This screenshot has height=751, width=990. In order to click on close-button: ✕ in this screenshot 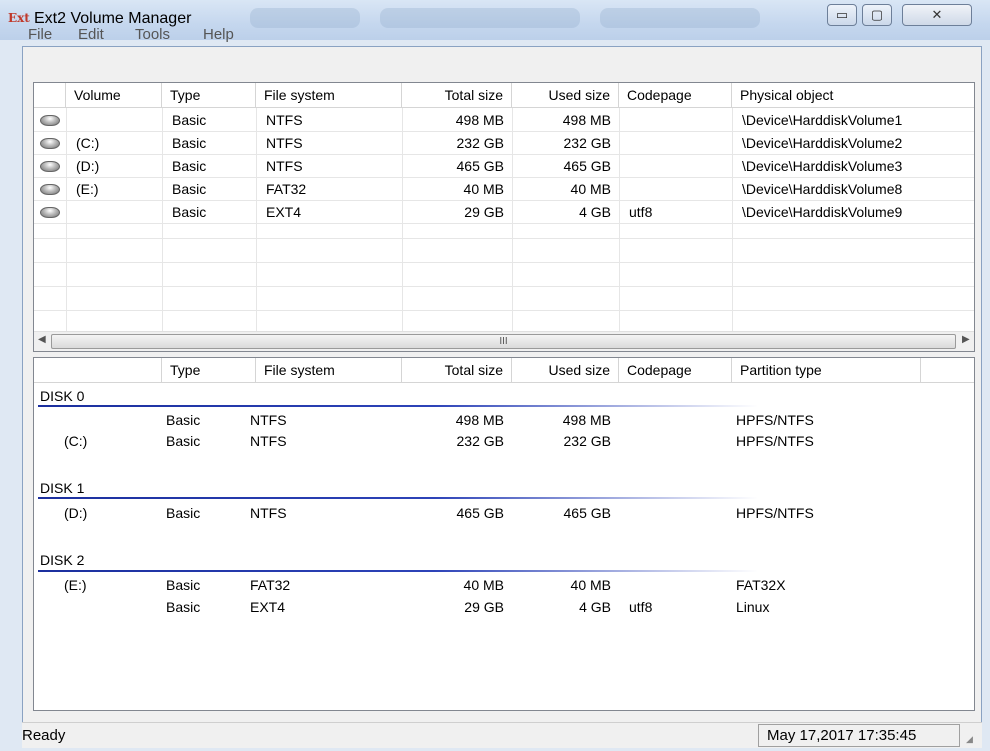, I will do `click(937, 15)`.